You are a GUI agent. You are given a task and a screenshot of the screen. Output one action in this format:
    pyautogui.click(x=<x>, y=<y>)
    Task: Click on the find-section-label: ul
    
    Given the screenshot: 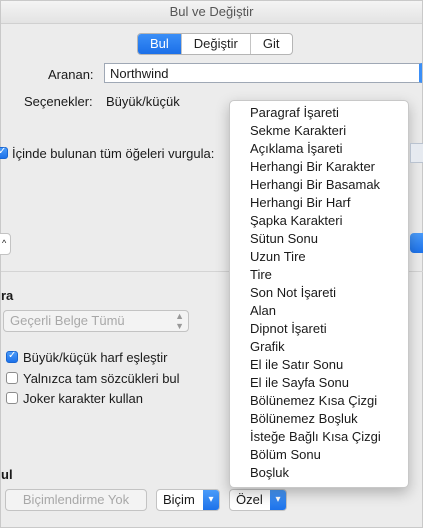 What is the action you would take?
    pyautogui.click(x=7, y=474)
    